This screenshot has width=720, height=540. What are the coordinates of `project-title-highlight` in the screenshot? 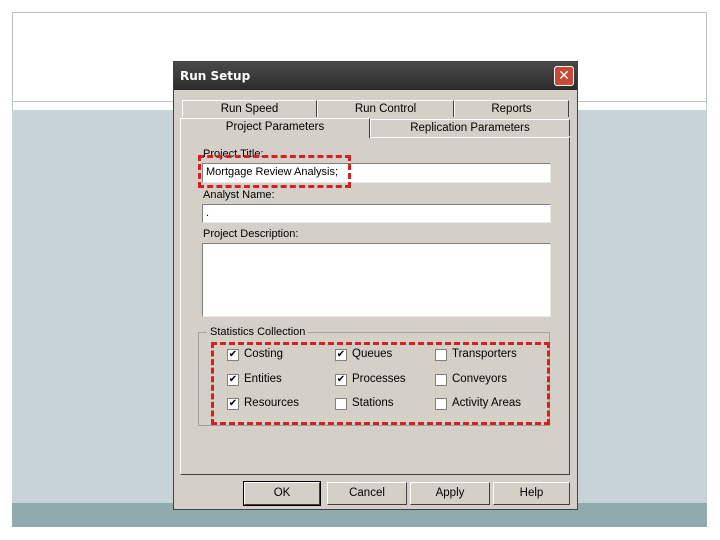 It's located at (274, 171).